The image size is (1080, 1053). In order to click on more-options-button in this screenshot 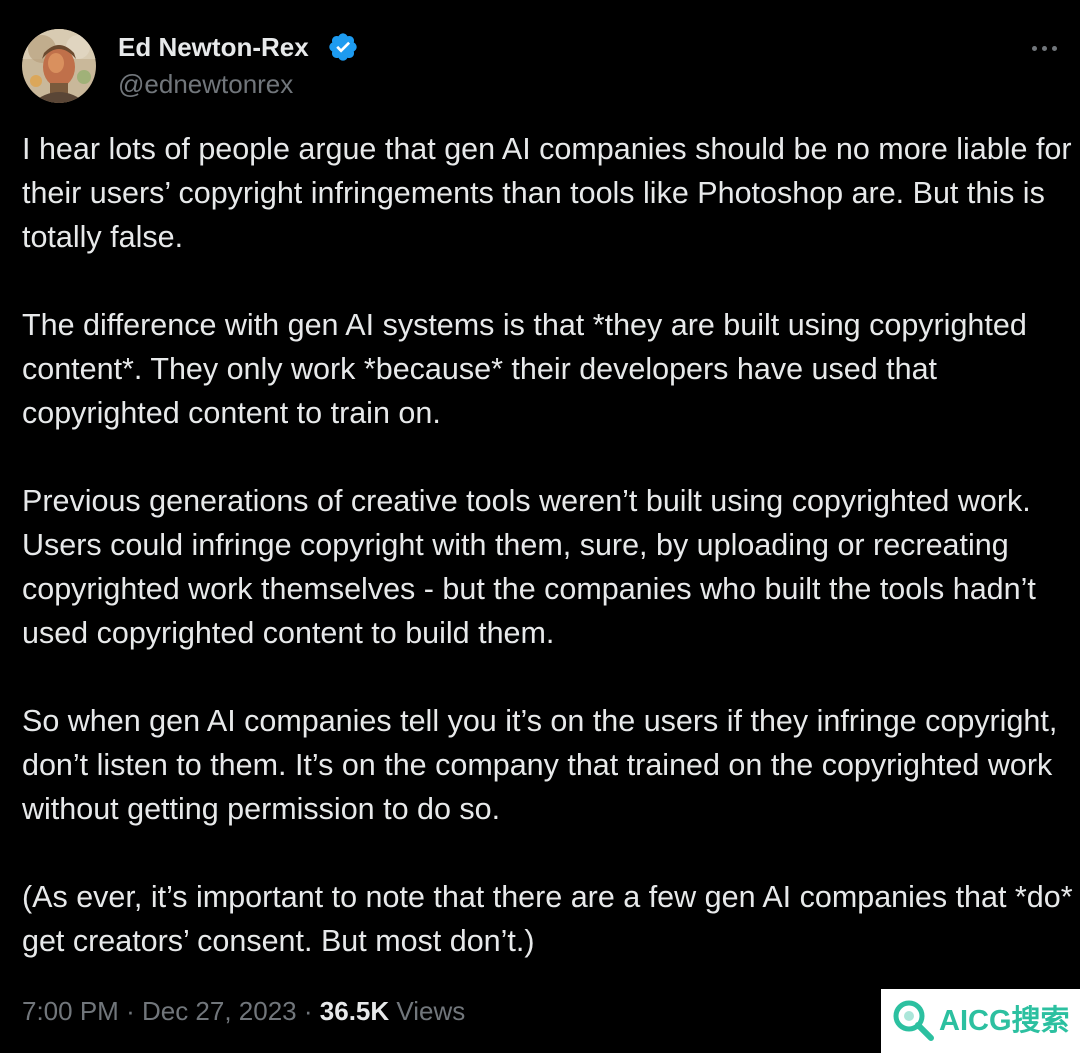, I will do `click(1044, 48)`.